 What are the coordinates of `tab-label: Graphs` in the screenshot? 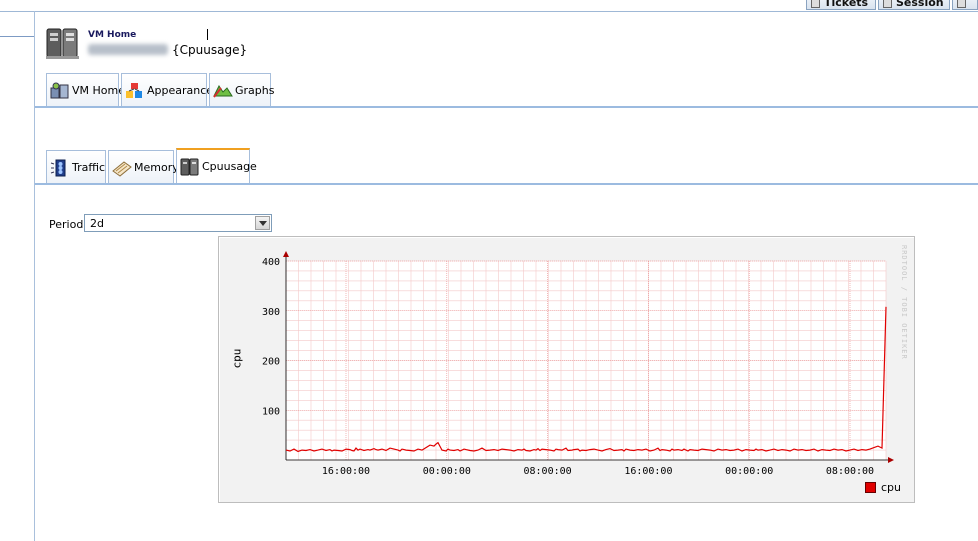 It's located at (255, 90).